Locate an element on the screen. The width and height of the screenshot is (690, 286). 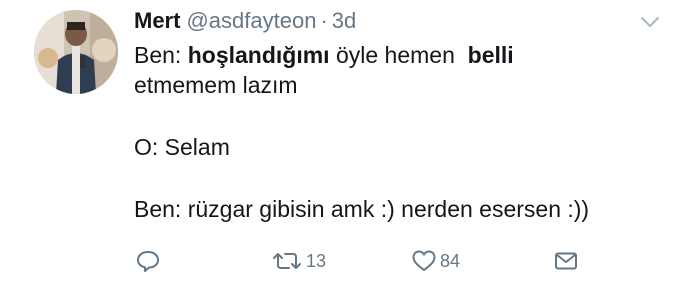
reply-icon is located at coordinates (148, 261).